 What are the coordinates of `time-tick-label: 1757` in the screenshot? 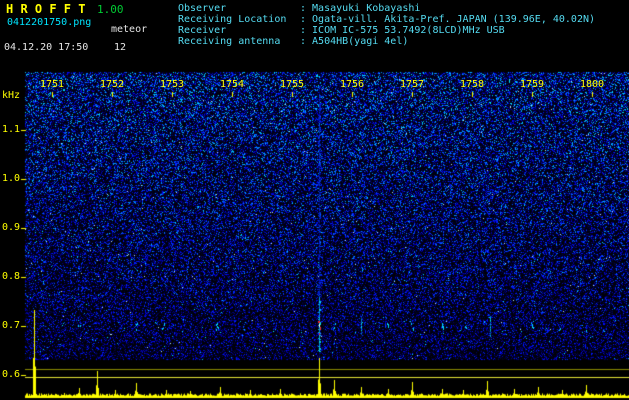 It's located at (412, 84).